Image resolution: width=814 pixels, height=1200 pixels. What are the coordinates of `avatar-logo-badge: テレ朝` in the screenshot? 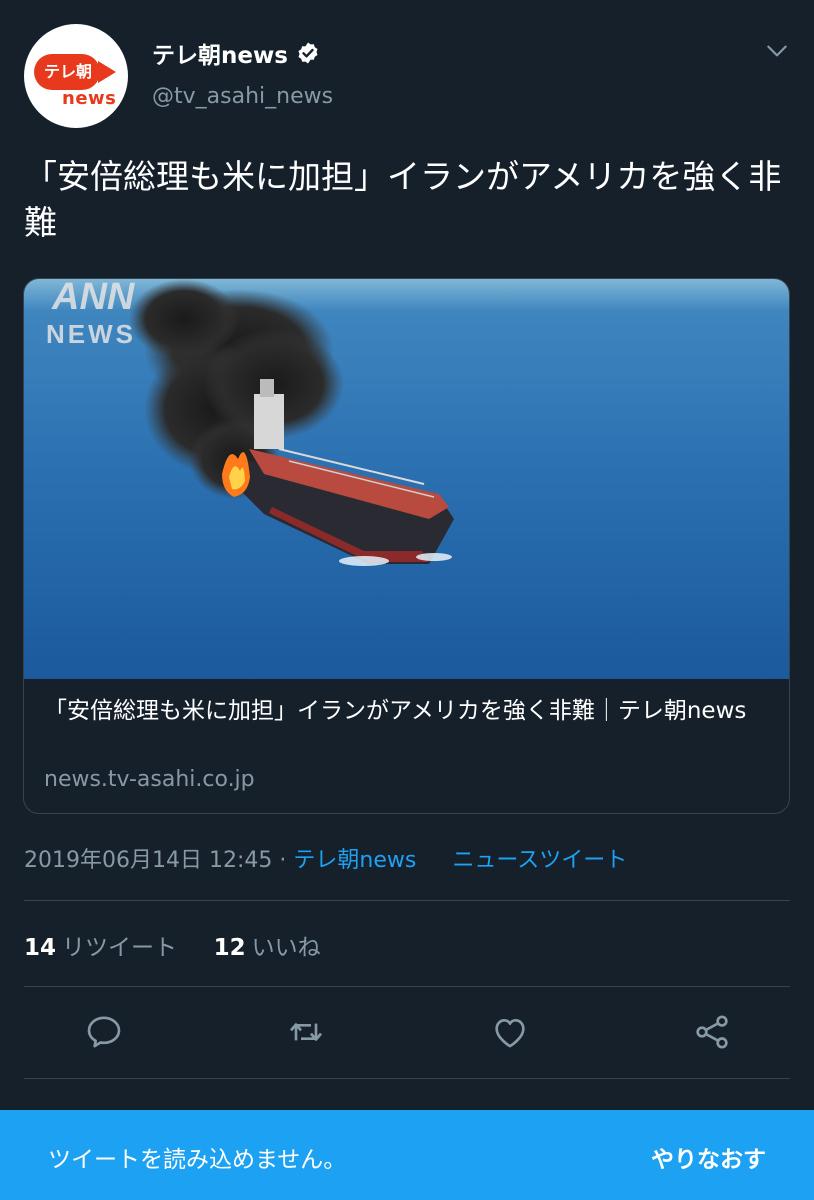 It's located at (67, 72).